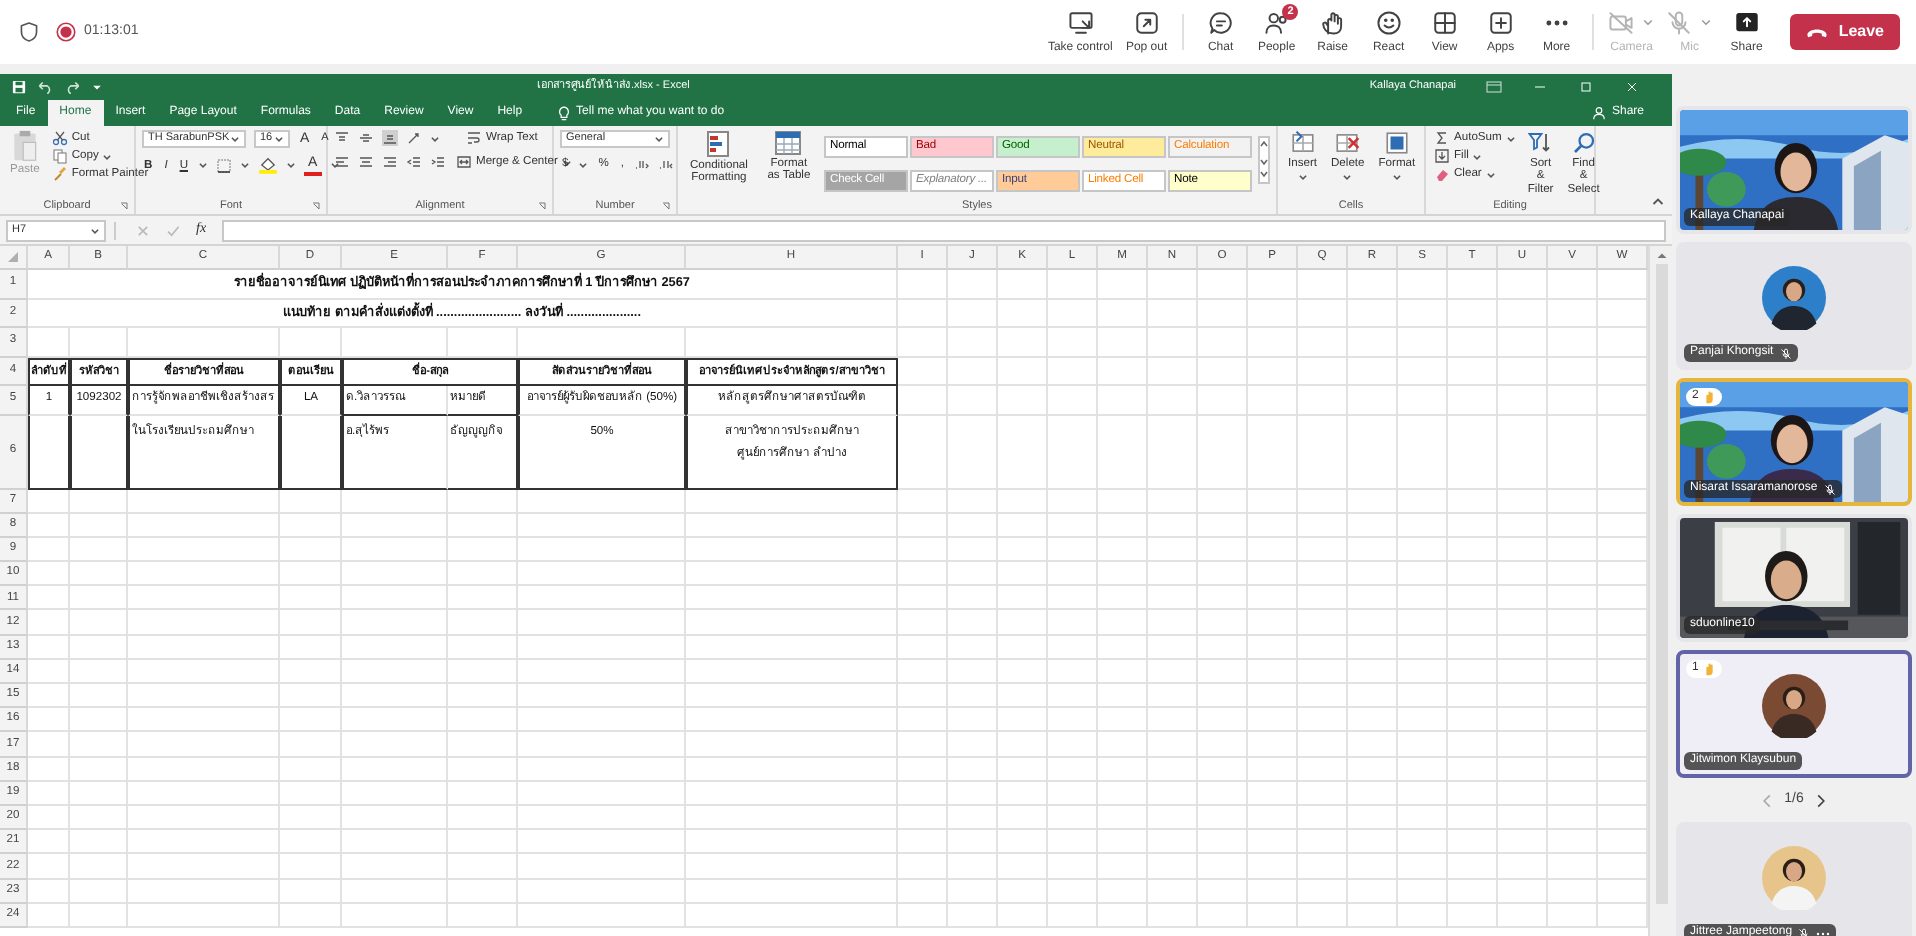  I want to click on shield-icon, so click(29, 32).